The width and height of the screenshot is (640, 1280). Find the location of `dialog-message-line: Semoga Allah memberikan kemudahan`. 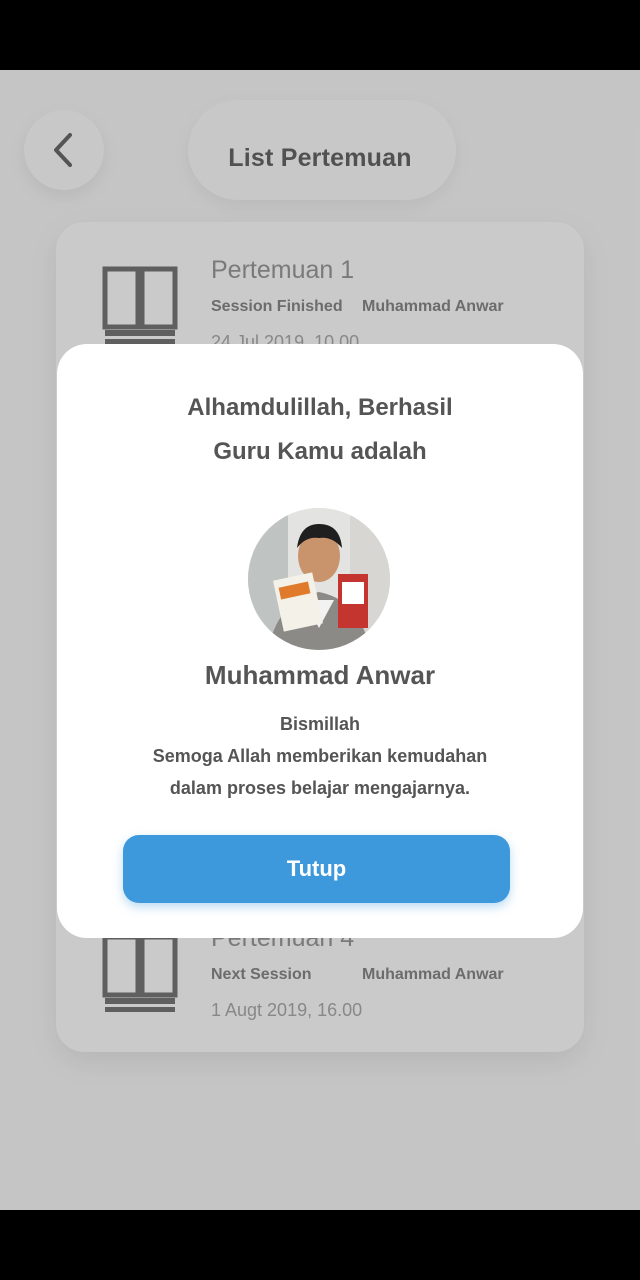

dialog-message-line: Semoga Allah memberikan kemudahan is located at coordinates (320, 756).